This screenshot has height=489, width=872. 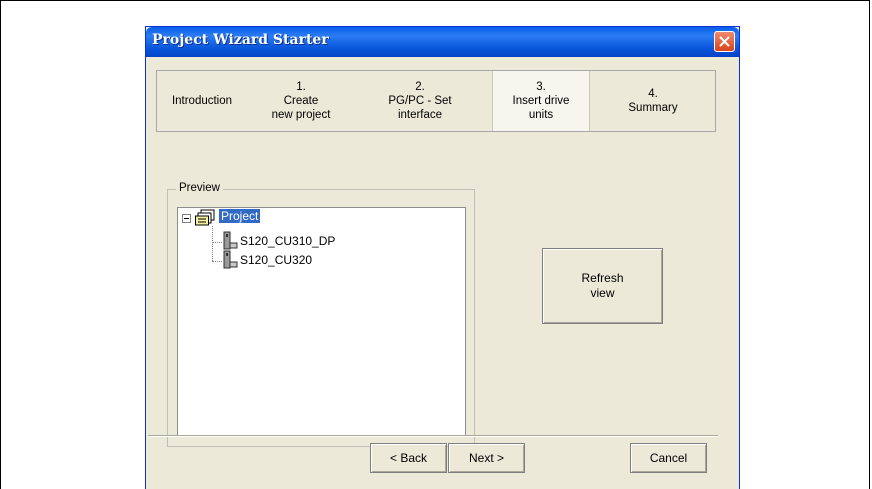 I want to click on button-separator, so click(x=433, y=436).